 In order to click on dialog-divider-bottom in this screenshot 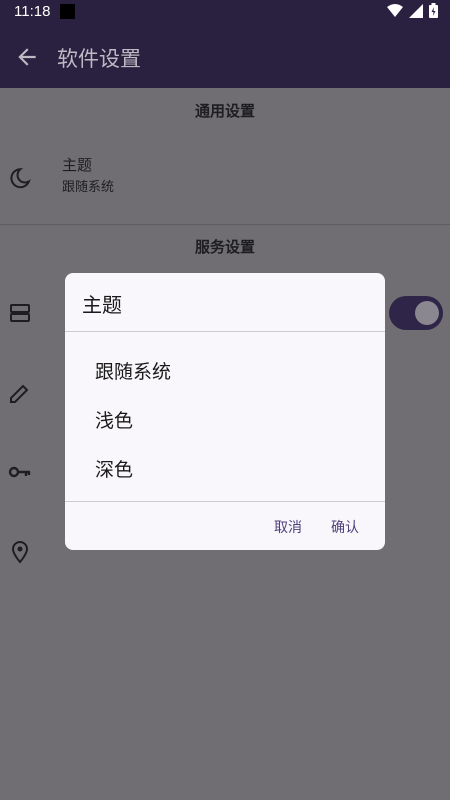, I will do `click(225, 501)`.